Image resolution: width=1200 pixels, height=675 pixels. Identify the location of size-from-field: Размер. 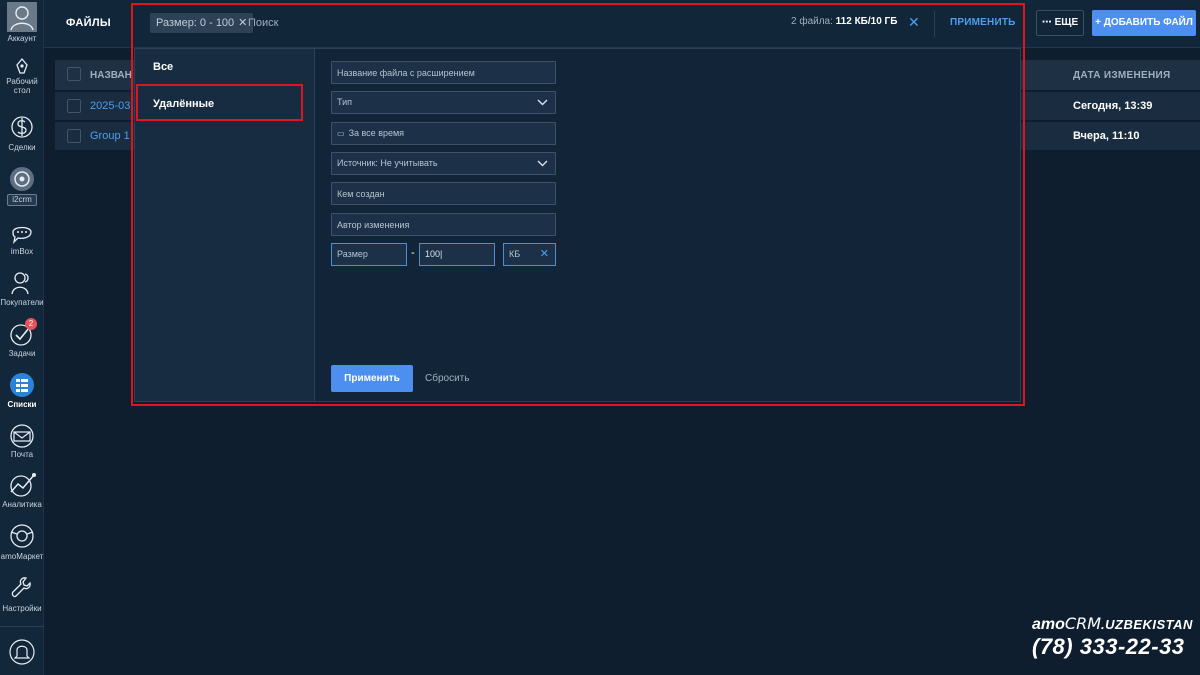
(369, 254).